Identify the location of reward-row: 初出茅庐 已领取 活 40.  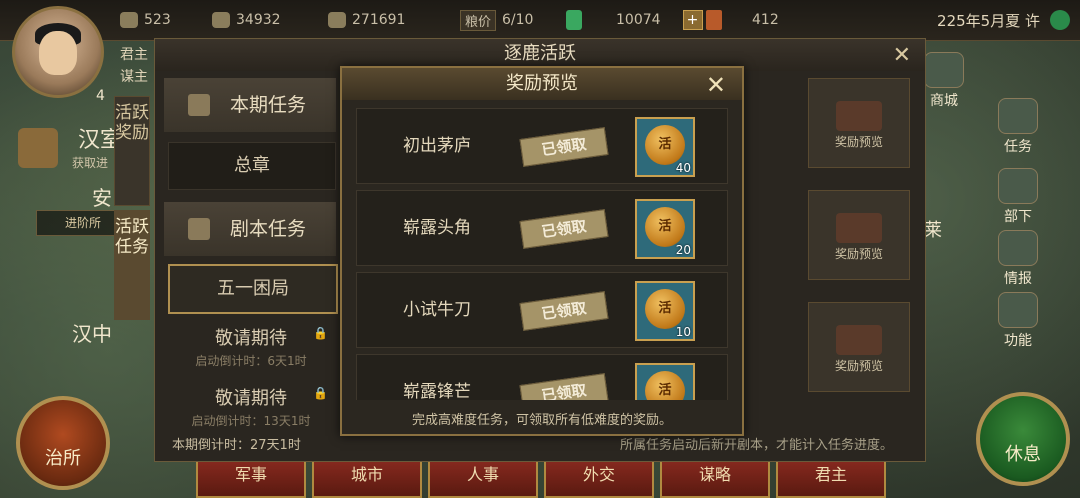
(542, 146).